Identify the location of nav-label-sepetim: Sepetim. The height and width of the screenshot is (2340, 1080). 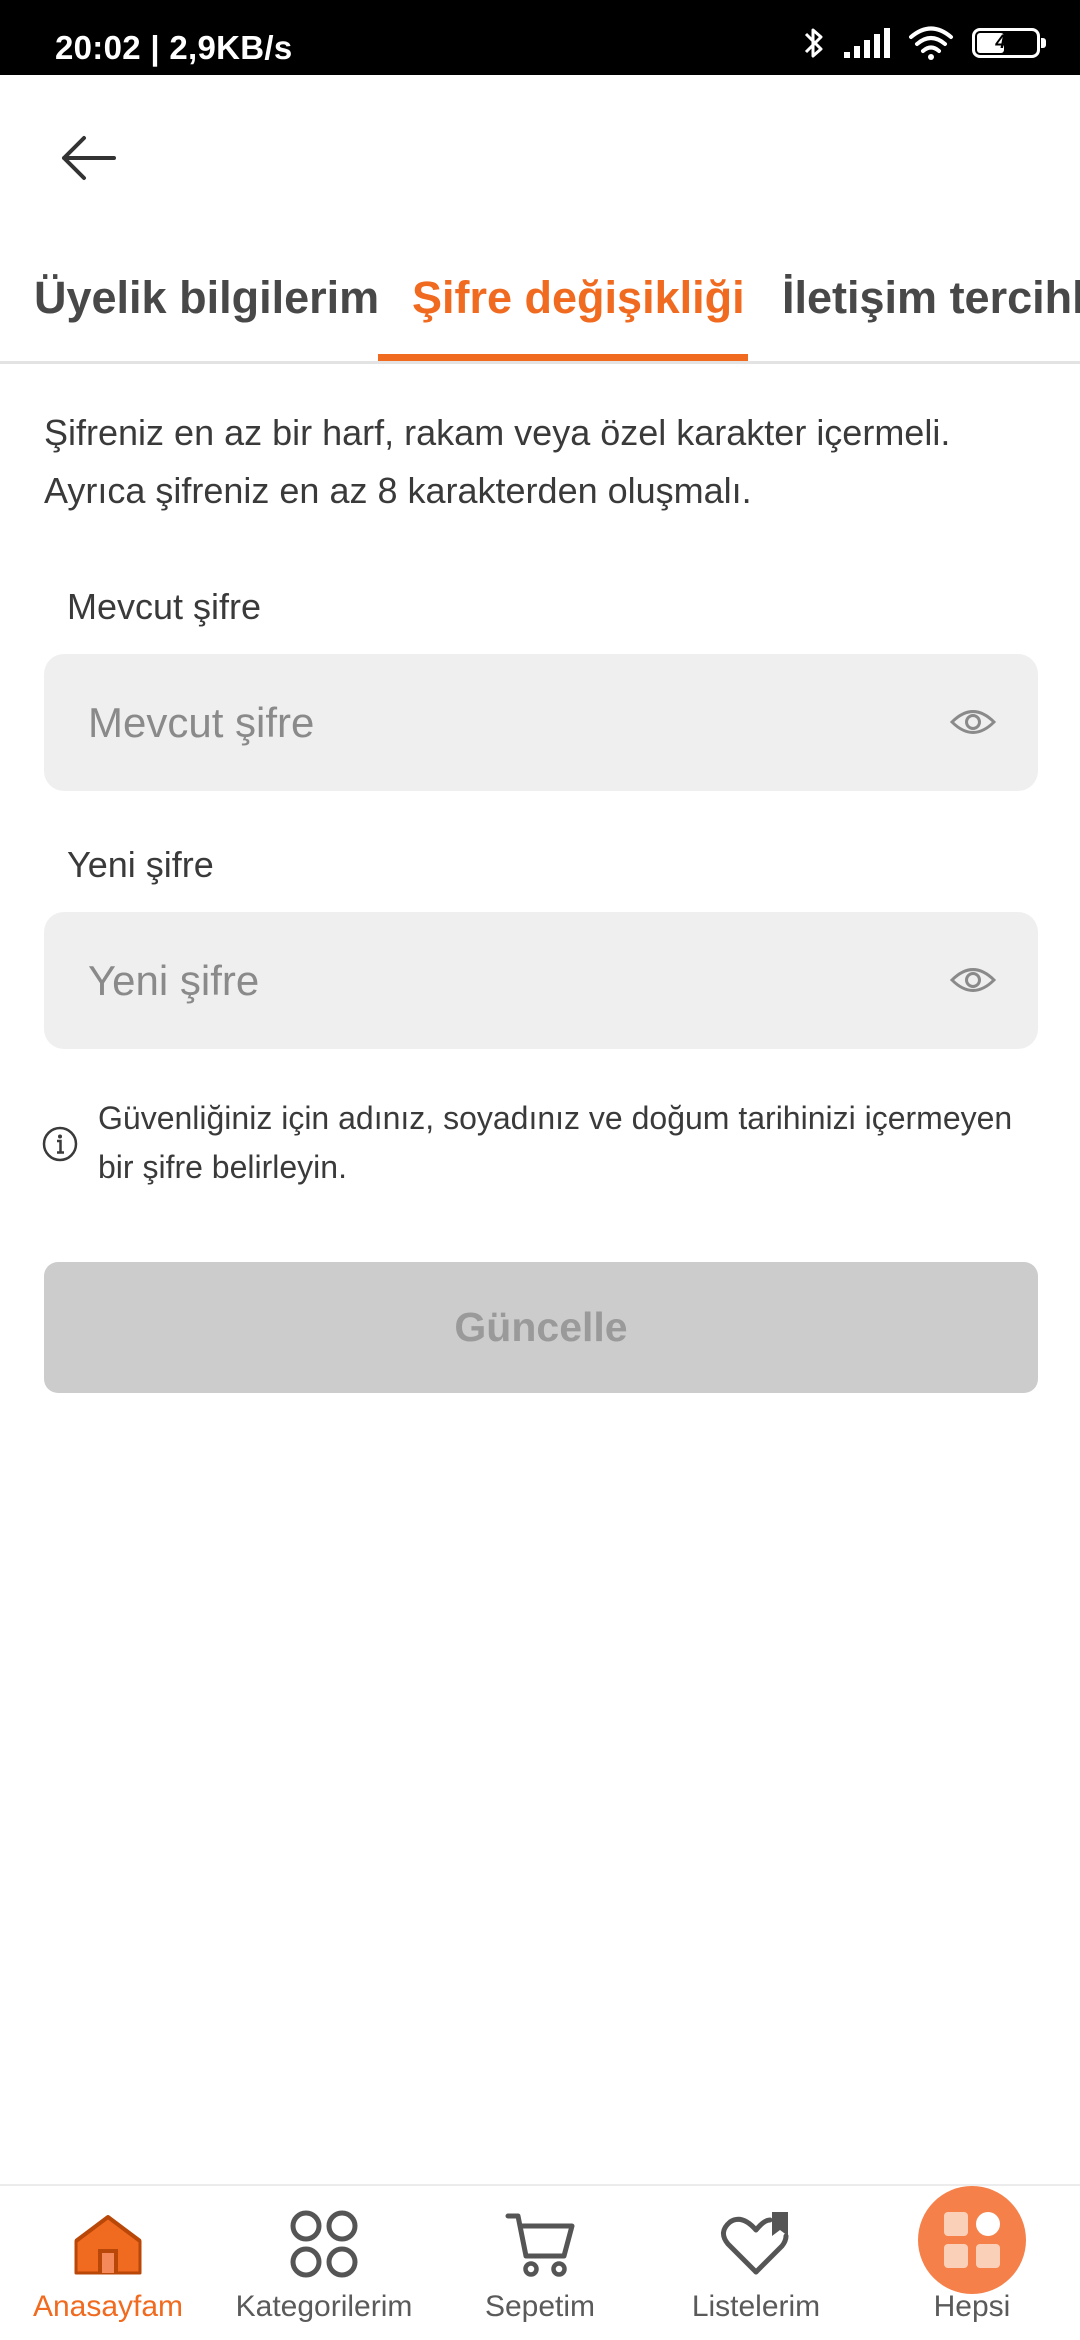
(540, 2306).